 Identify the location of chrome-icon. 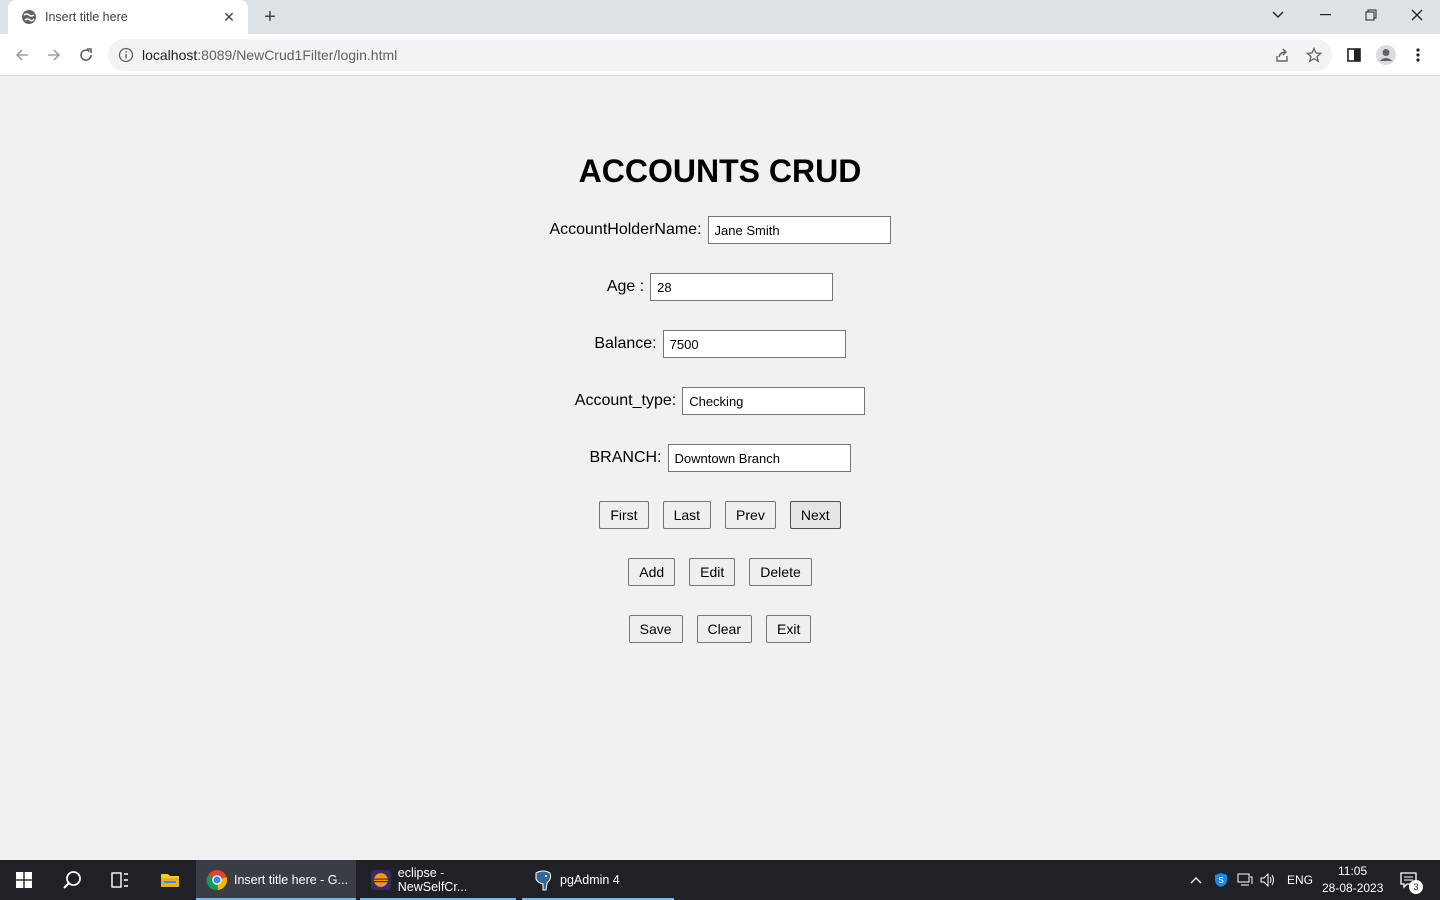
(216, 880).